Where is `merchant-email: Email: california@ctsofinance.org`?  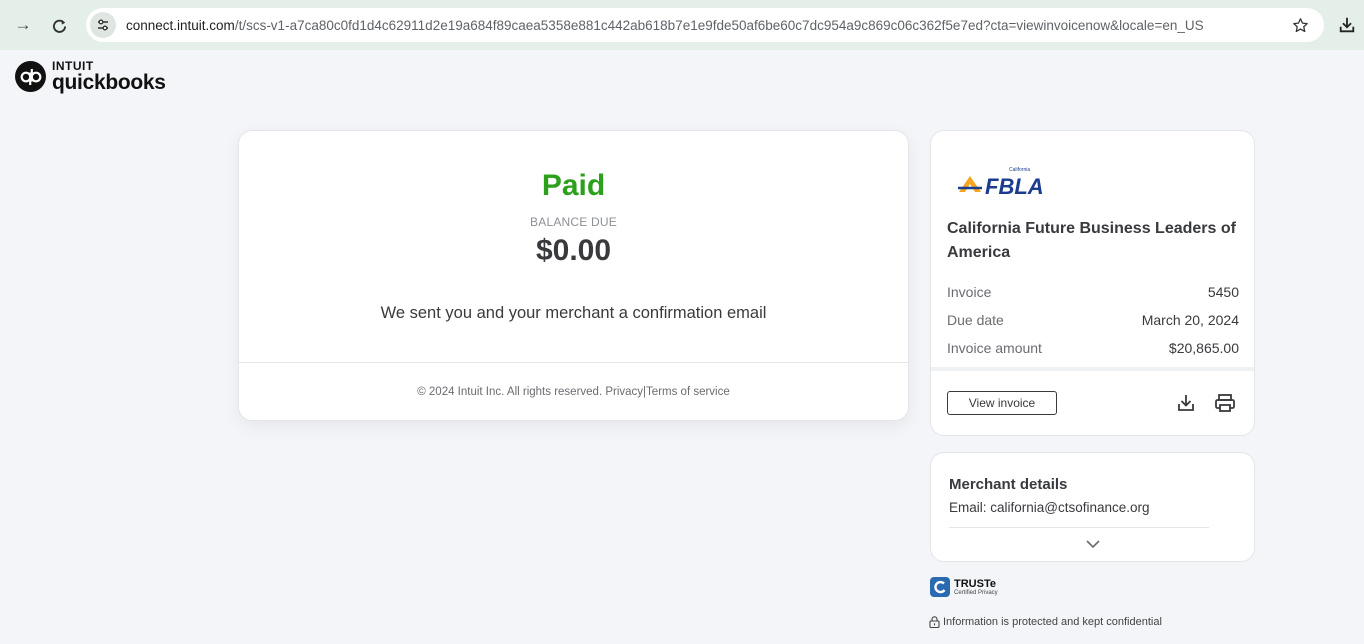
merchant-email: Email: california@ctsofinance.org is located at coordinates (1049, 507).